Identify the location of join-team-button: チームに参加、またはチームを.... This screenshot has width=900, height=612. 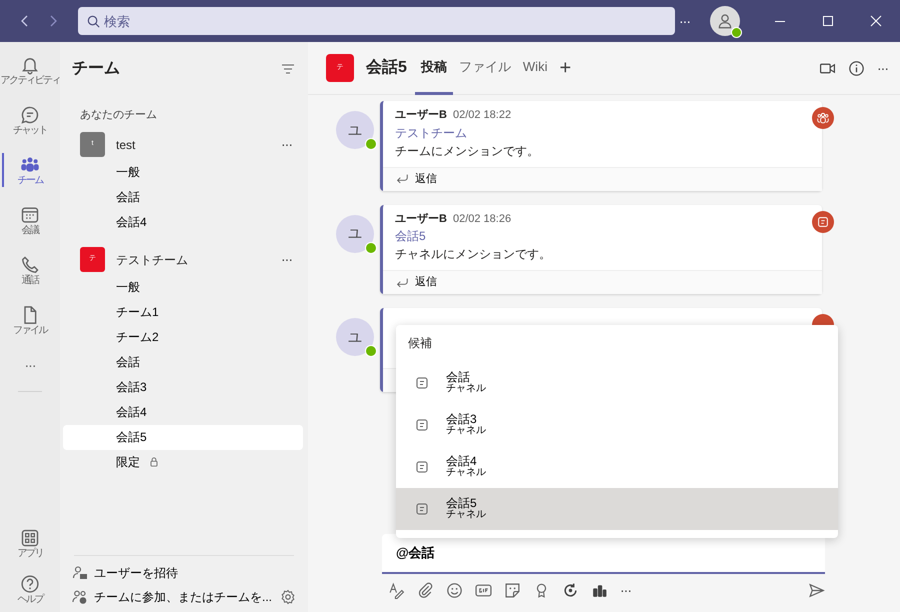
(172, 597).